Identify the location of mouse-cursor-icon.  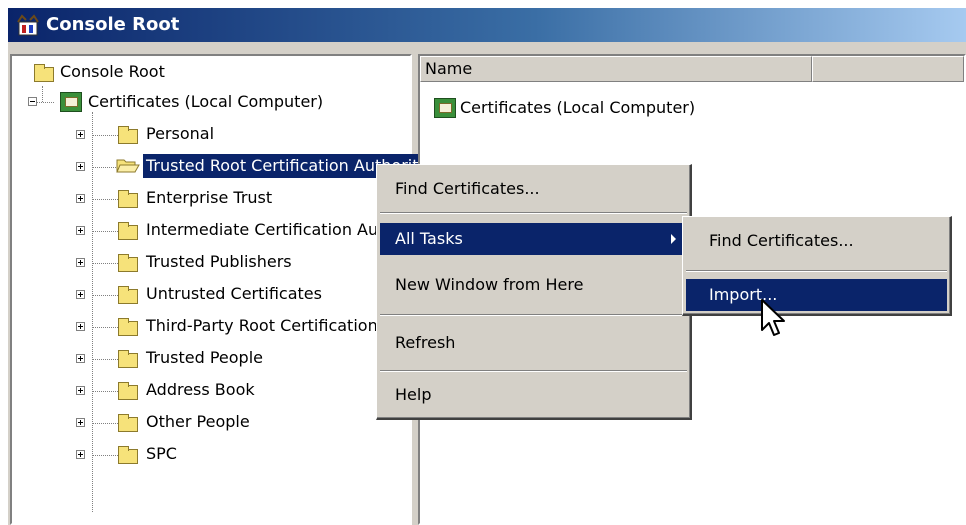
(773, 317).